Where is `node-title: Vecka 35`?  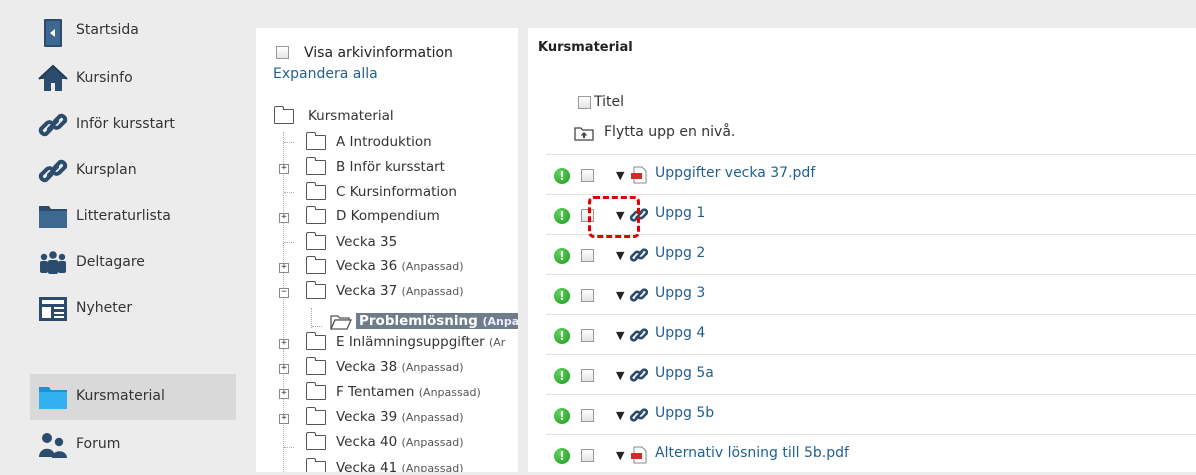 node-title: Vecka 35 is located at coordinates (367, 242).